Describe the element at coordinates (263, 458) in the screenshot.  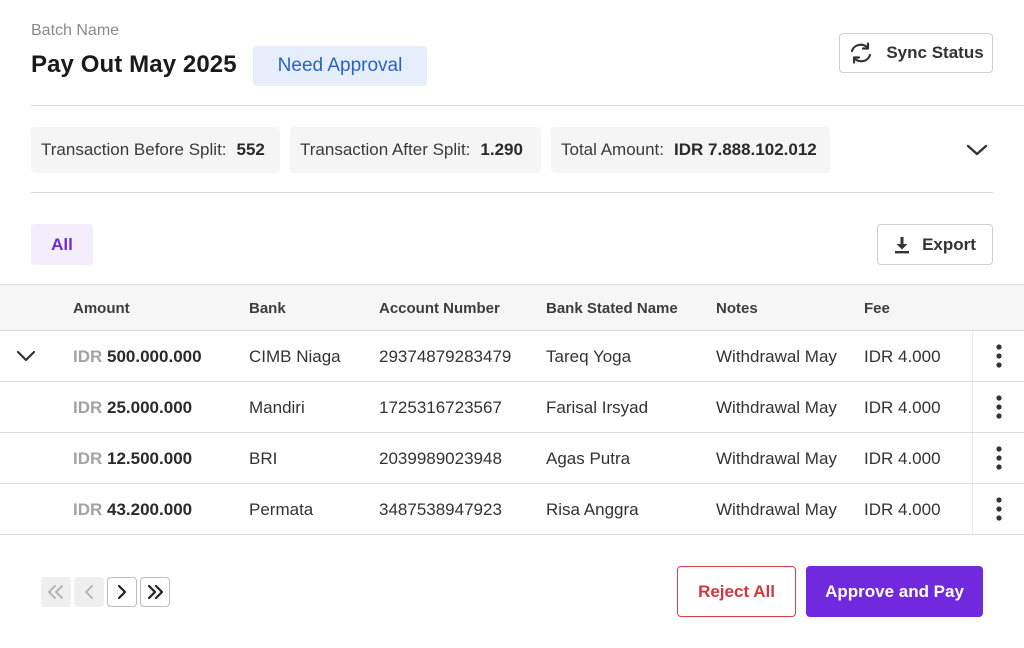
I see `row-bank: BRI` at that location.